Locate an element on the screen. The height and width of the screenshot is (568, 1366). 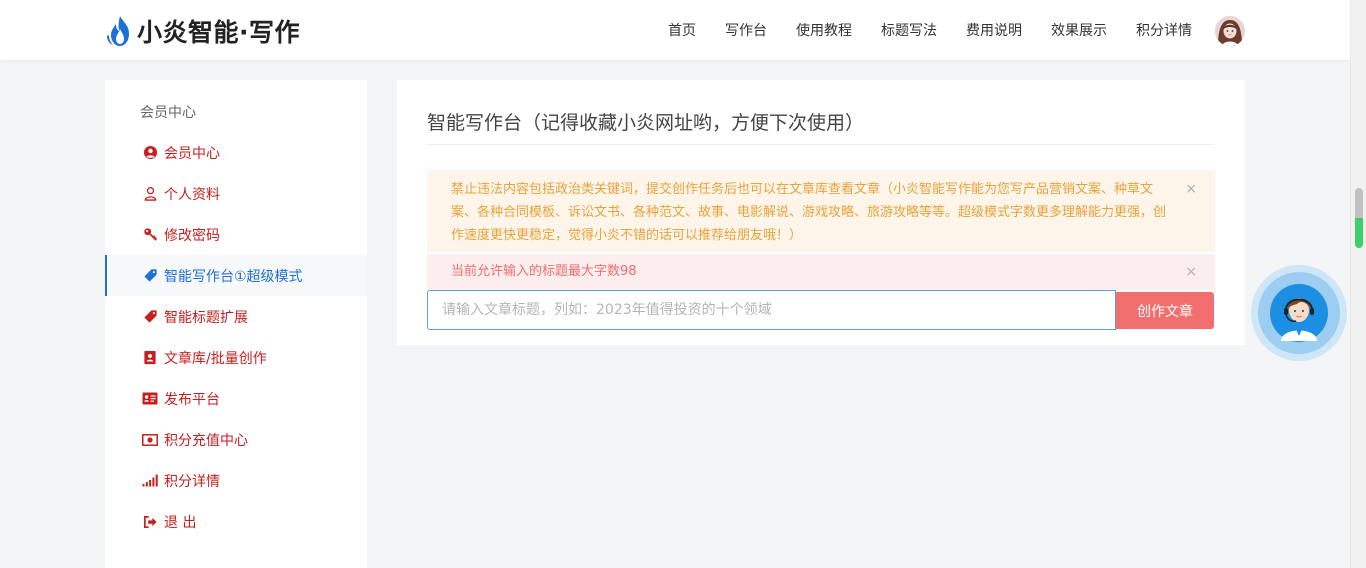
sidebar-item-label: 会员中心 is located at coordinates (192, 153).